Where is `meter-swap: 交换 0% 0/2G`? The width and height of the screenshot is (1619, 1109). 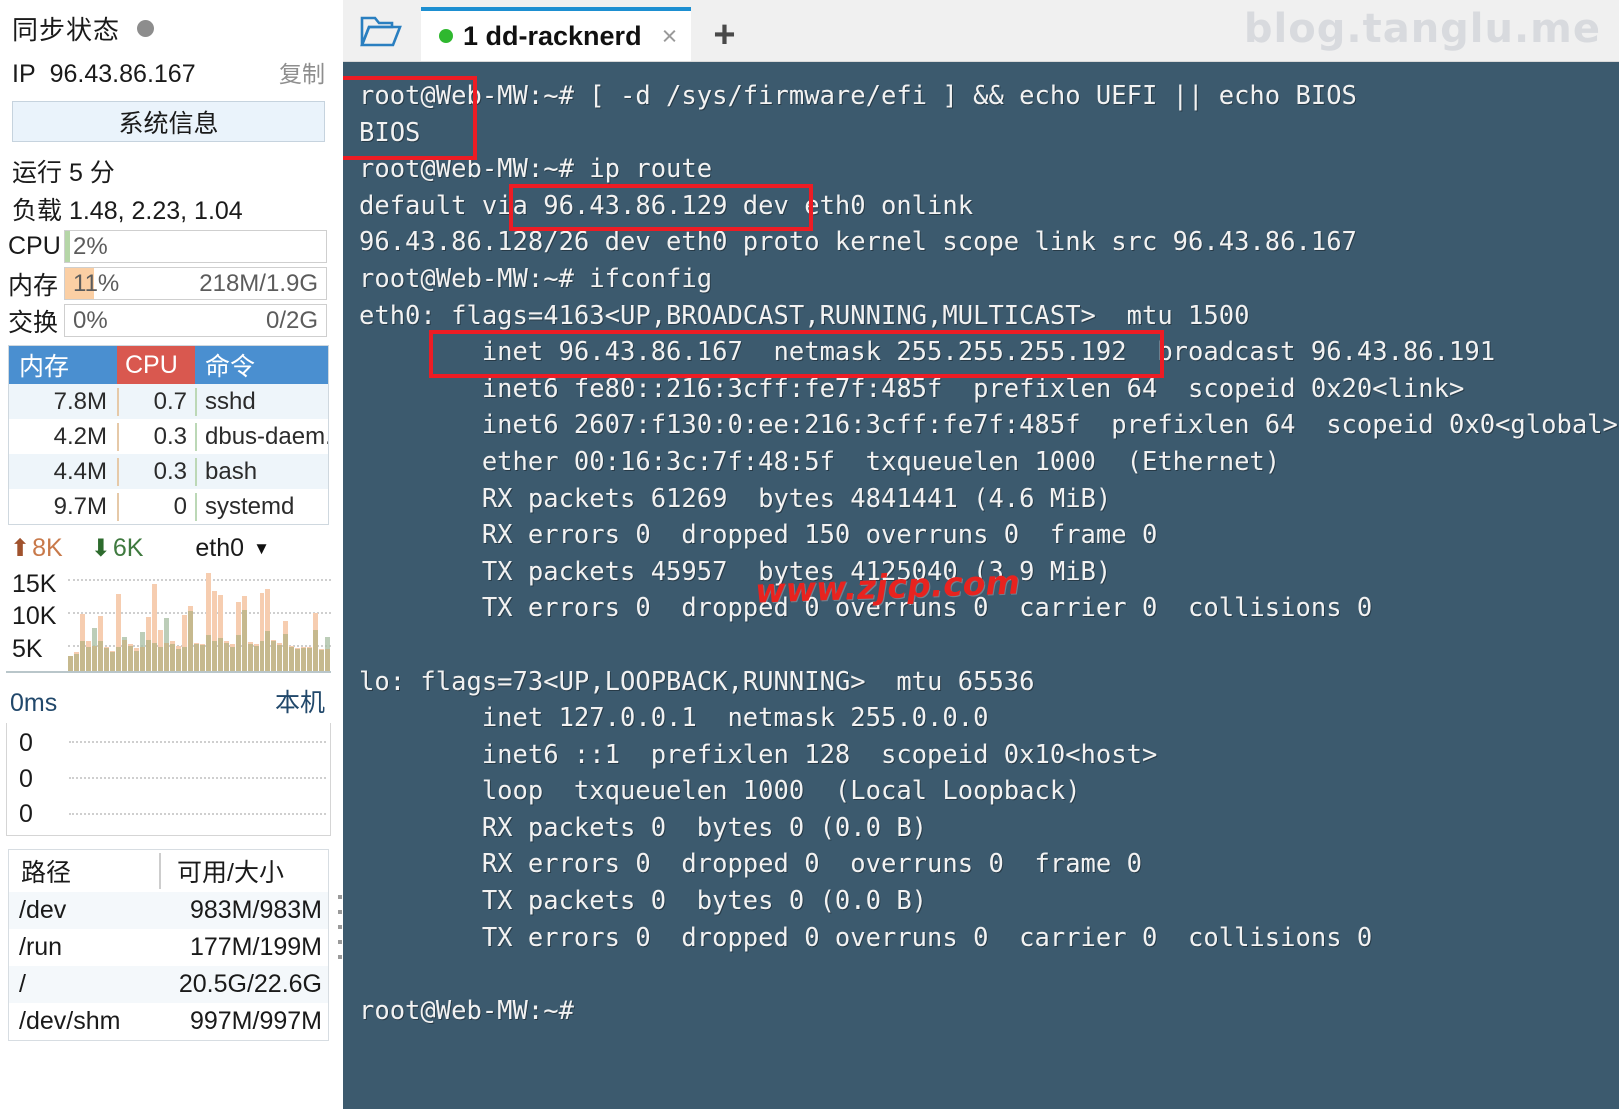
meter-swap: 交换 0% 0/2G is located at coordinates (168, 320).